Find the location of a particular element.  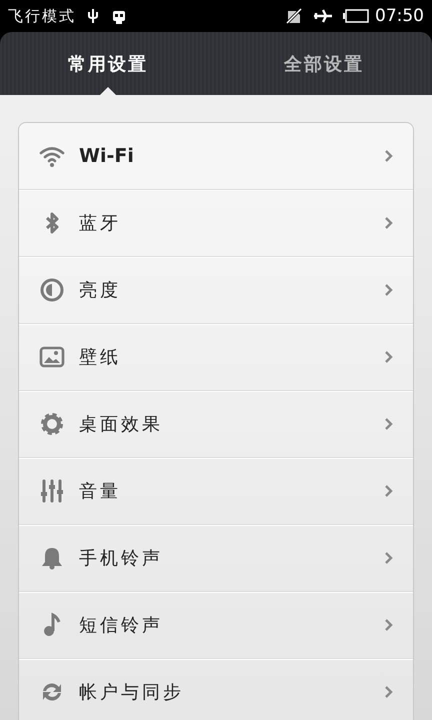

usb-icon is located at coordinates (93, 16).